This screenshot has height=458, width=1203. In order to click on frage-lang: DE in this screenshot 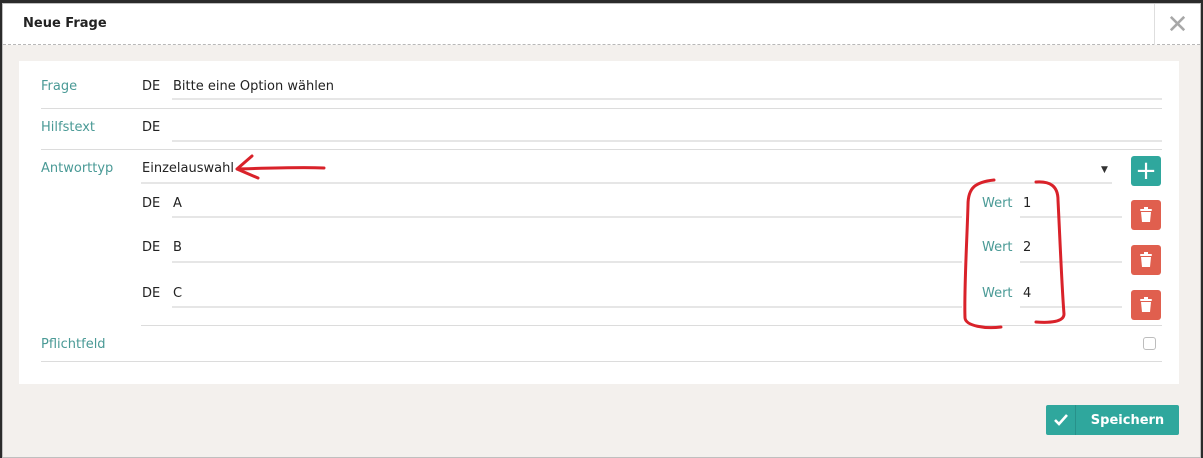, I will do `click(151, 86)`.